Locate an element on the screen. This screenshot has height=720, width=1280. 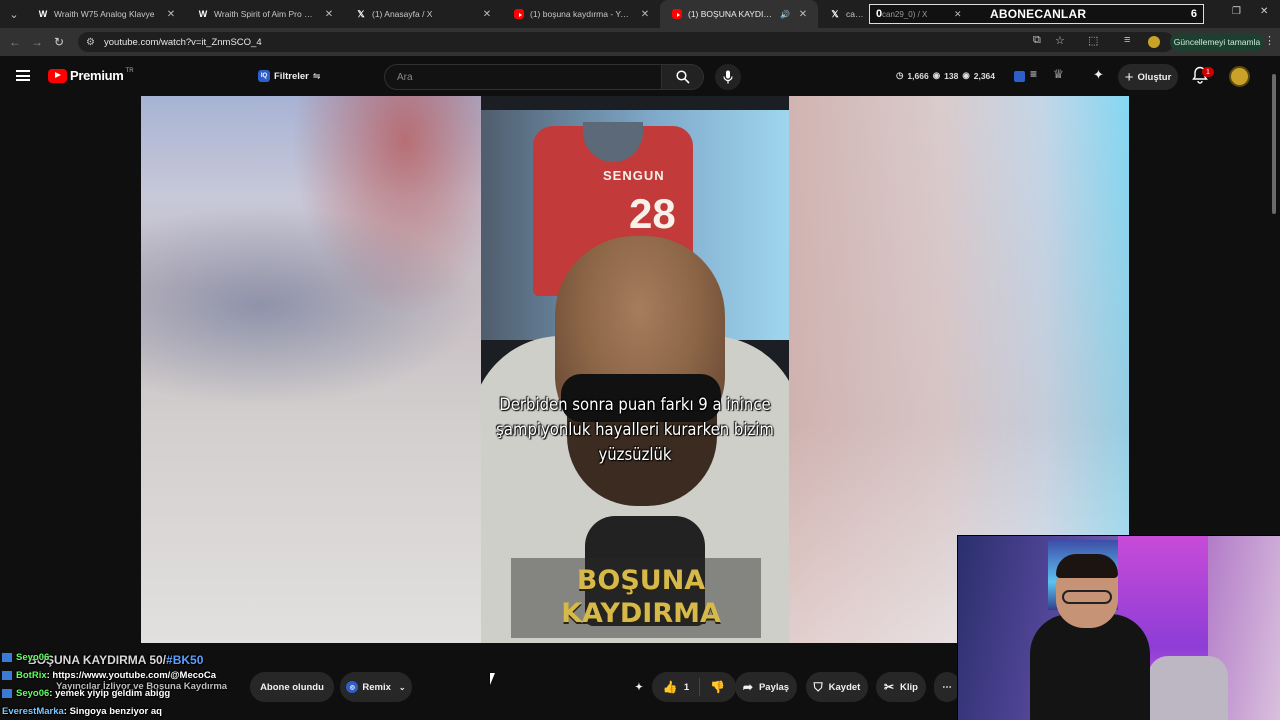
share-button: ➦ Paylaş is located at coordinates (766, 687).